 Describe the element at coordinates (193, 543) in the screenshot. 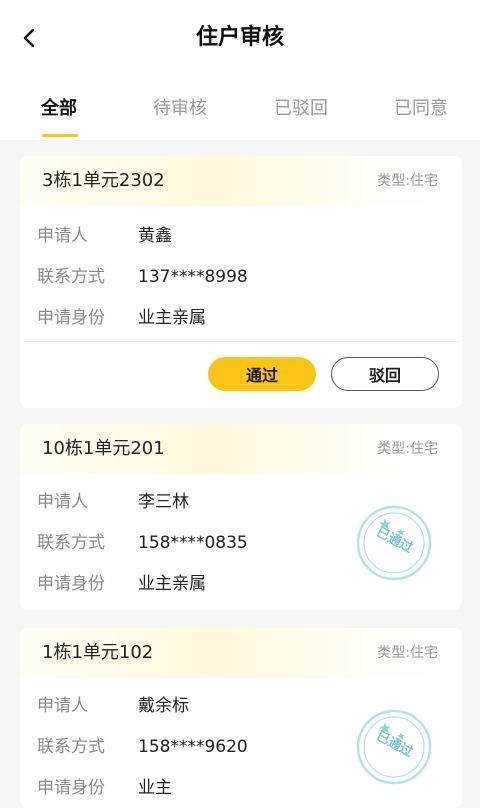

I see `contact-value: 158****0835` at that location.